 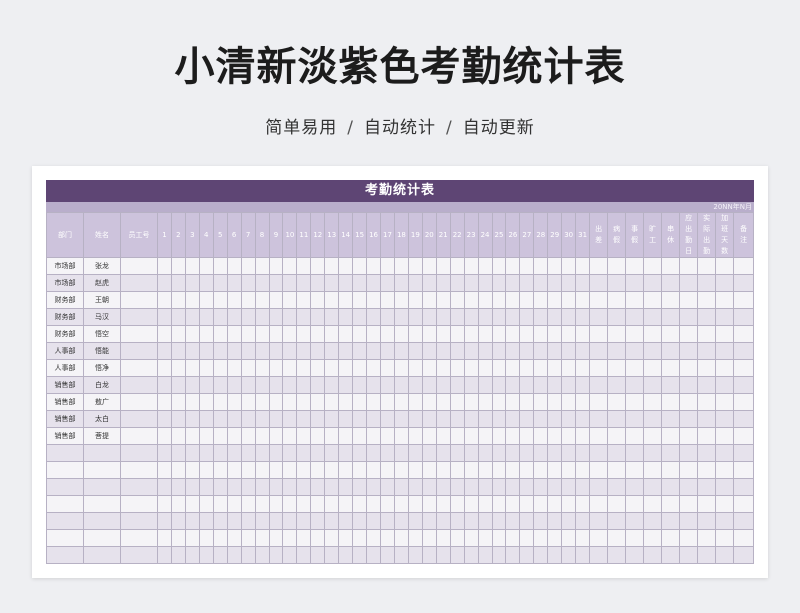 What do you see at coordinates (65, 334) in the screenshot?
I see `cell-dept: 财务部` at bounding box center [65, 334].